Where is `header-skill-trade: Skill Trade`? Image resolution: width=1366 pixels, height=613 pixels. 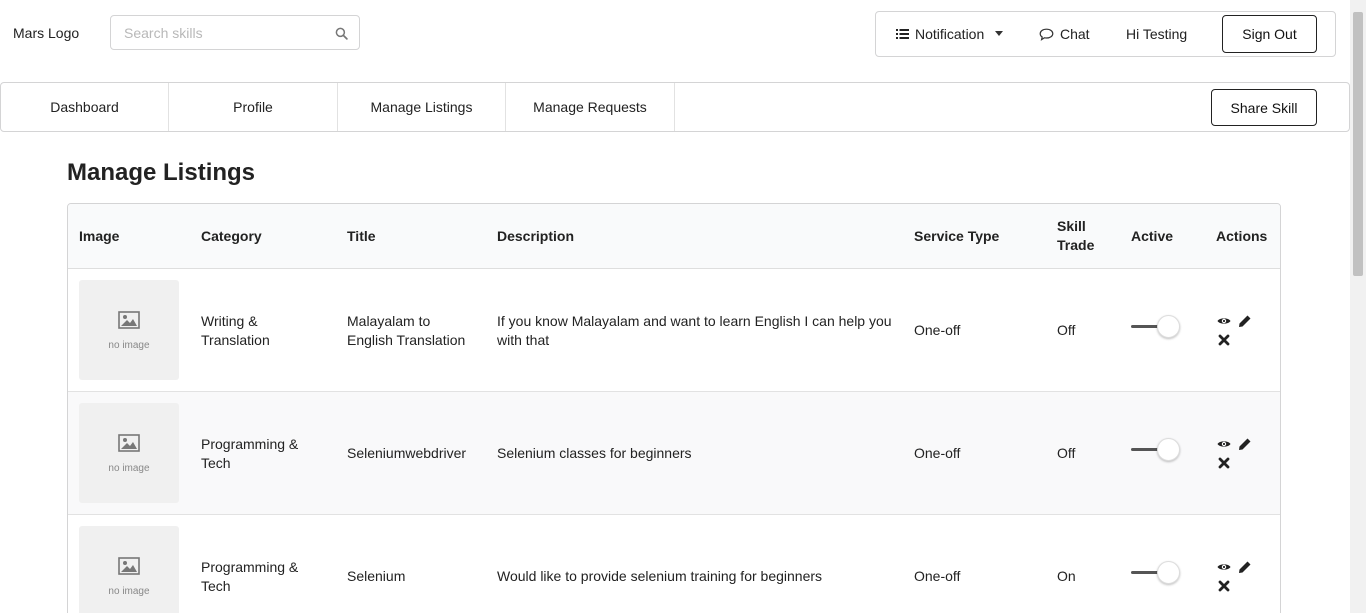
header-skill-trade: Skill Trade is located at coordinates (1076, 235).